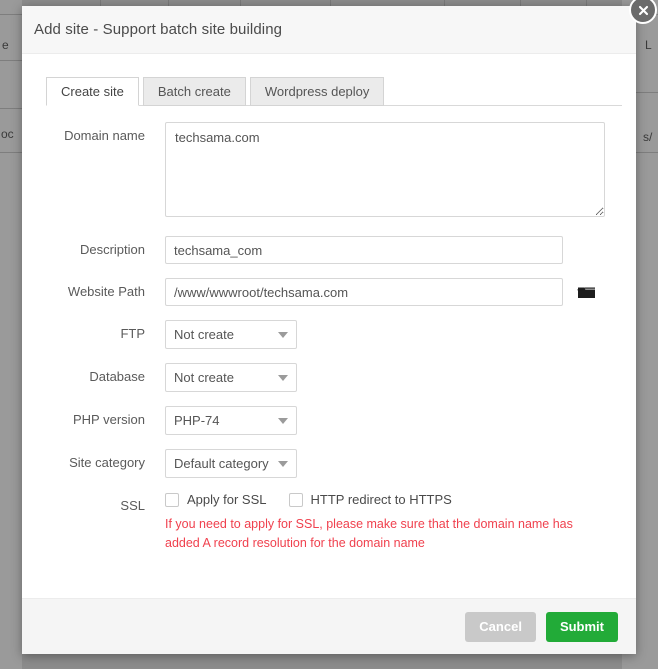 The image size is (658, 669). Describe the element at coordinates (227, 499) in the screenshot. I see `apply-for-ssl-label: Apply for SSL` at that location.